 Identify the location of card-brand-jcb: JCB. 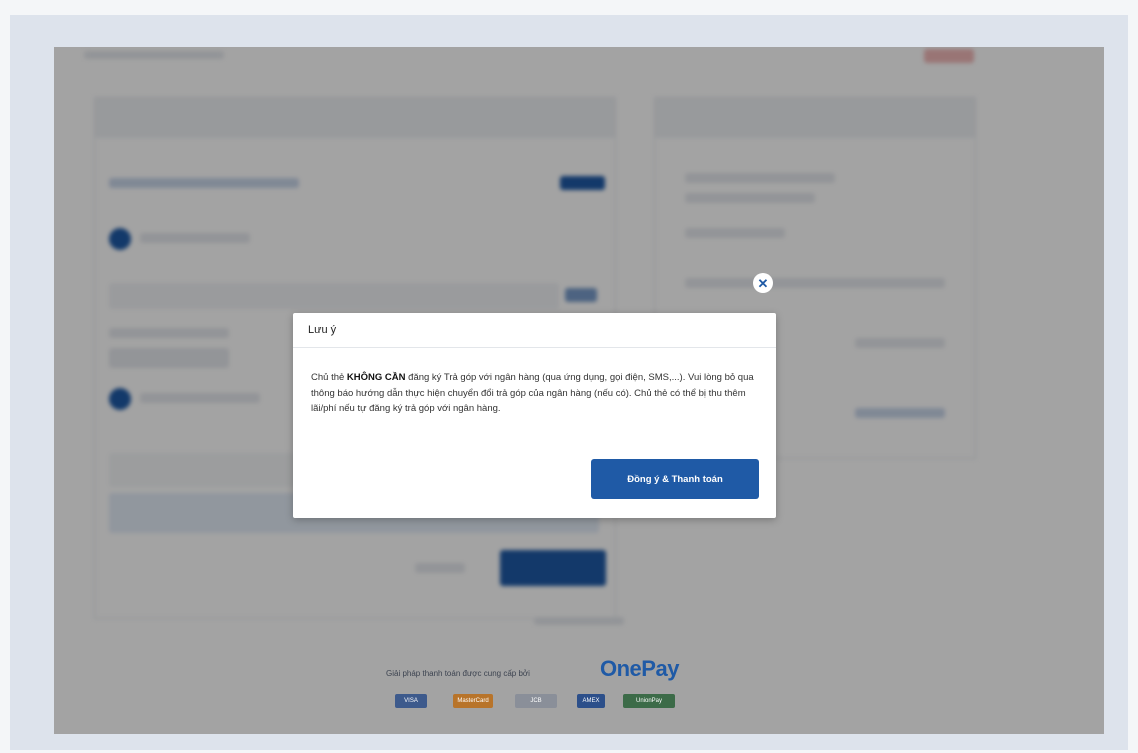
(536, 701).